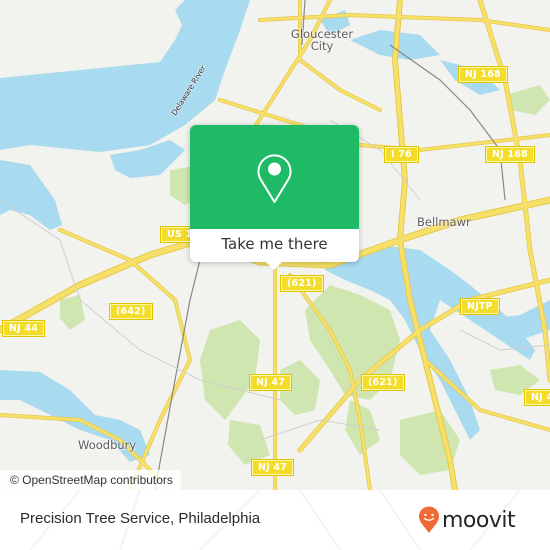  Describe the element at coordinates (401, 154) in the screenshot. I see `route-shield-i76: I 76` at that location.